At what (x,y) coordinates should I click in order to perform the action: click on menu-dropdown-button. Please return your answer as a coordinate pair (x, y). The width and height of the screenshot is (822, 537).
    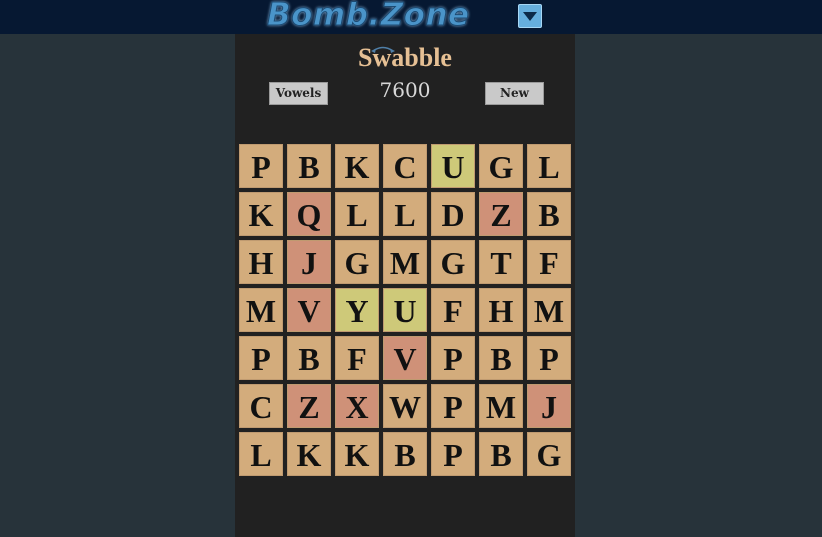
    Looking at the image, I should click on (530, 16).